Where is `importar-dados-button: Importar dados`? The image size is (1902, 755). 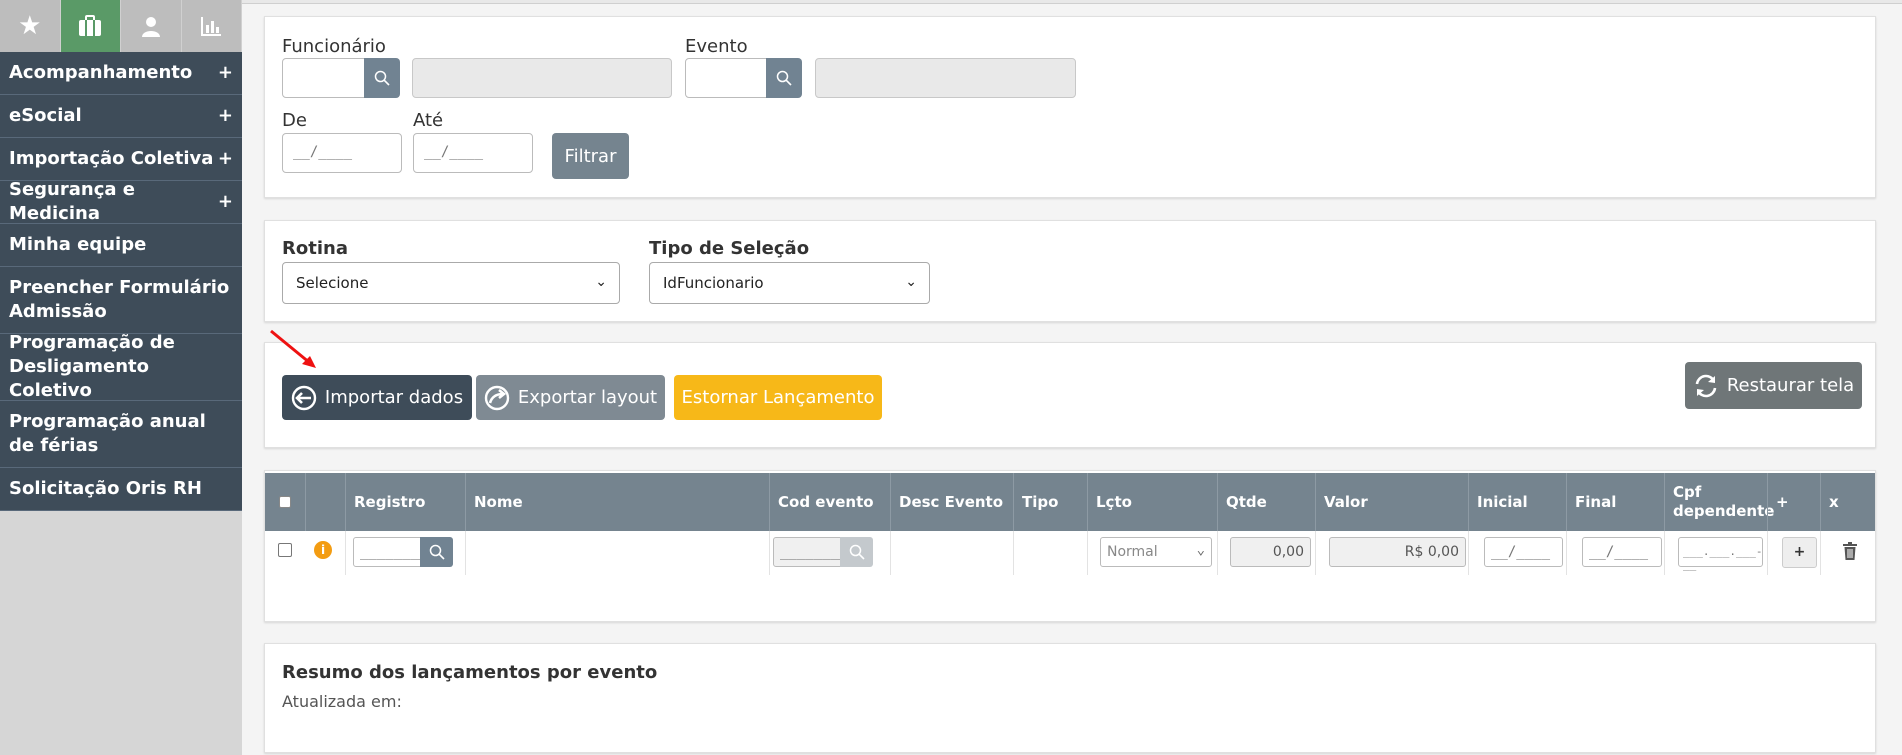 importar-dados-button: Importar dados is located at coordinates (377, 397).